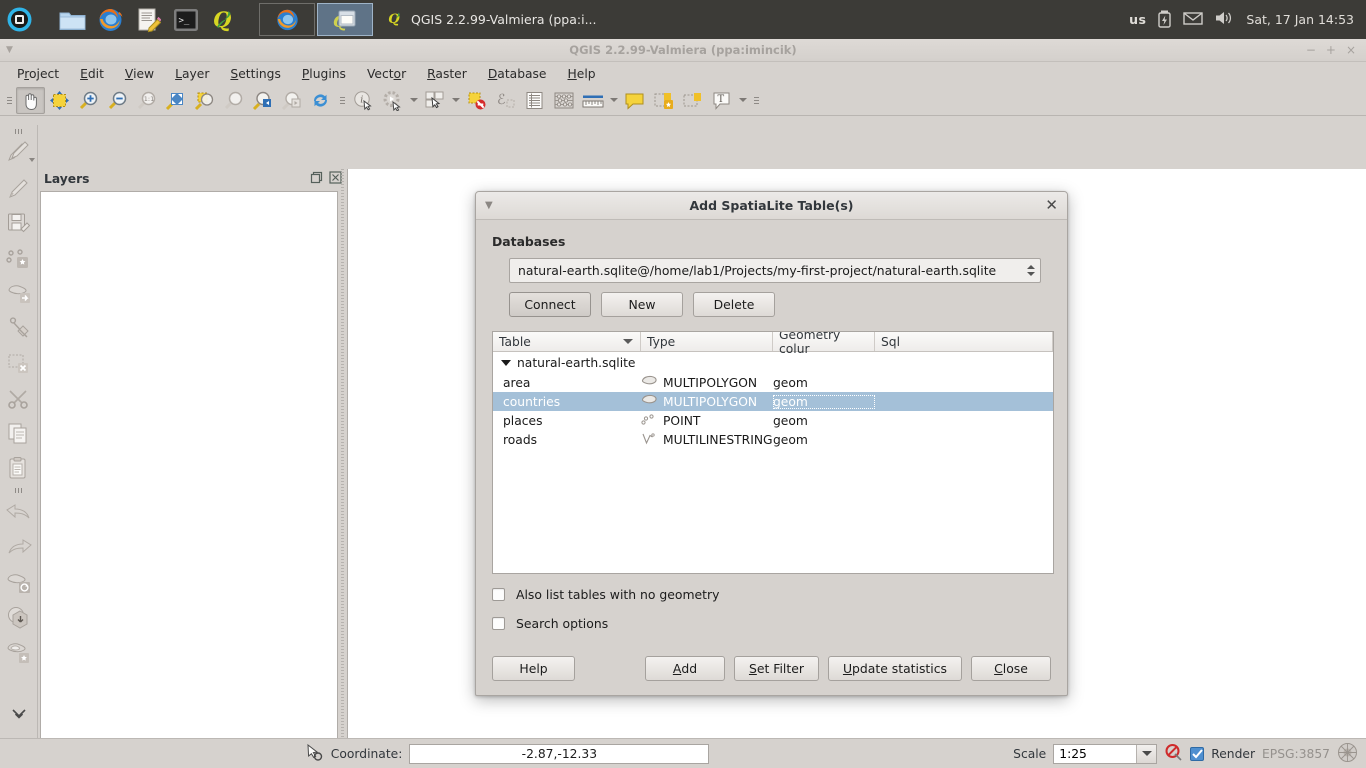  What do you see at coordinates (19, 293) in the screenshot?
I see `move-feature-tool` at bounding box center [19, 293].